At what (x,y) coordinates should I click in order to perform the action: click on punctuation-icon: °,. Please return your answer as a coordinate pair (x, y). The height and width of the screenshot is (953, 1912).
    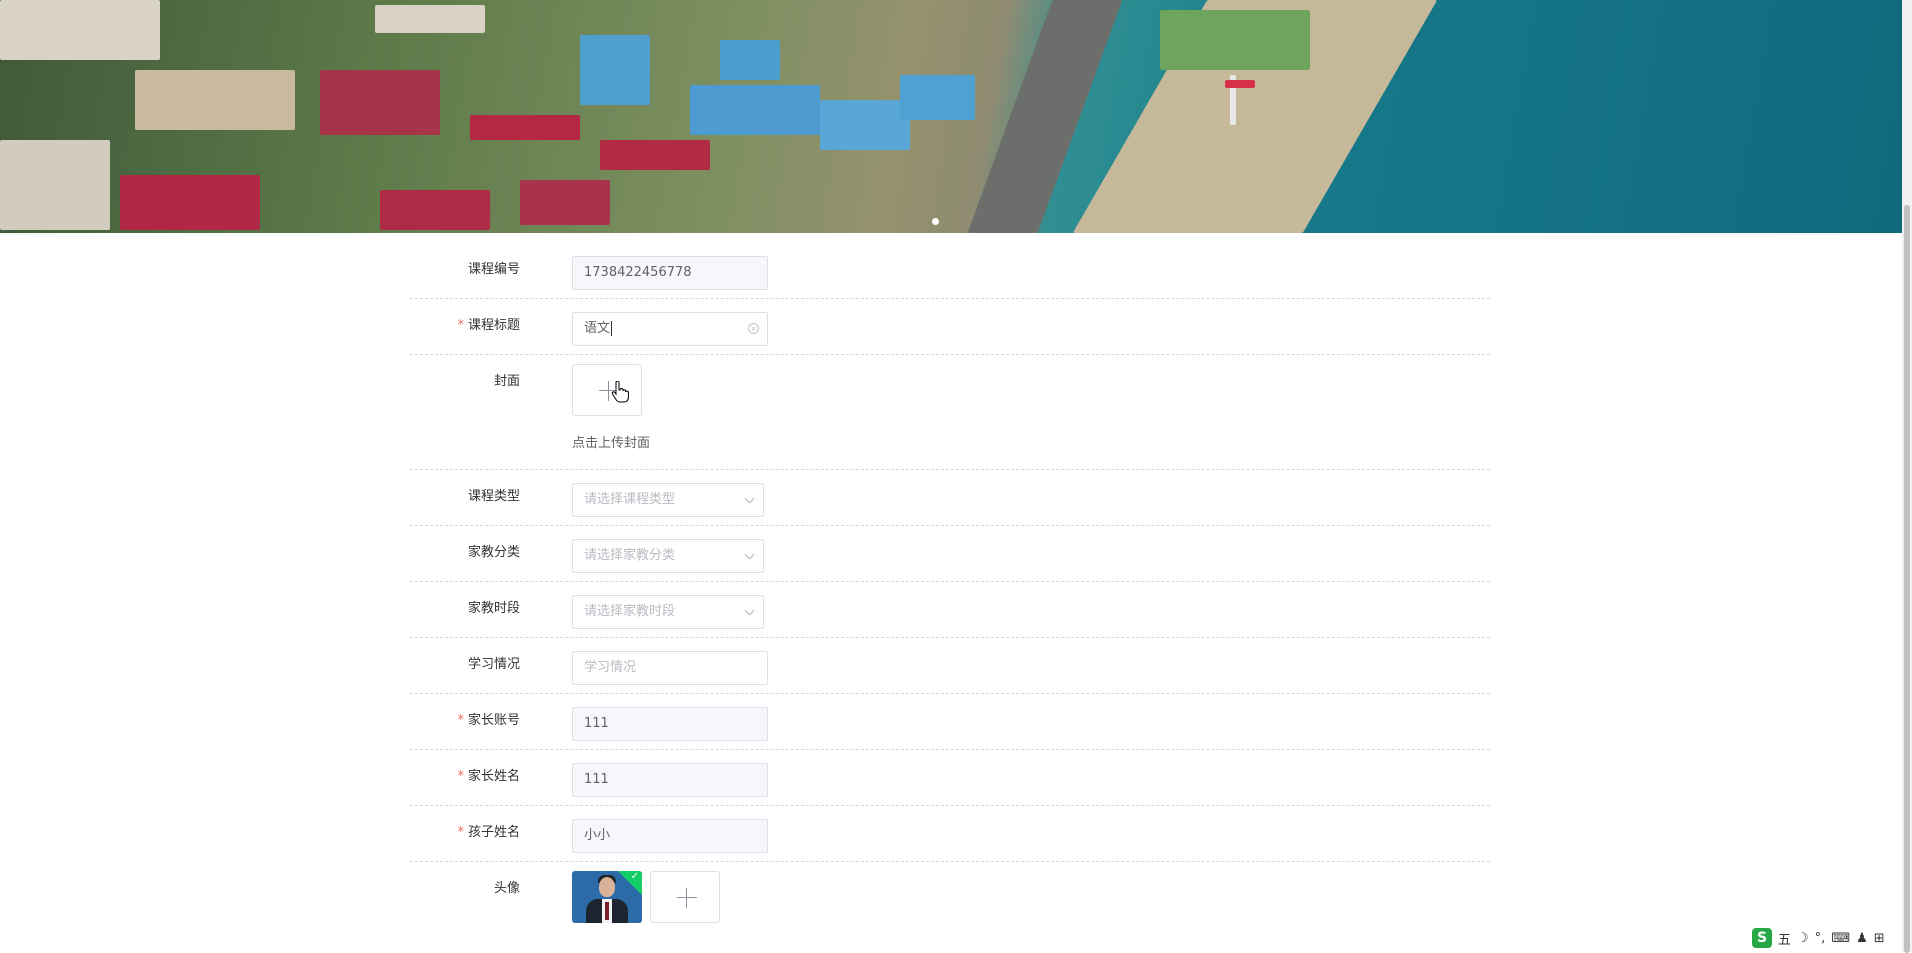
    Looking at the image, I should click on (1820, 938).